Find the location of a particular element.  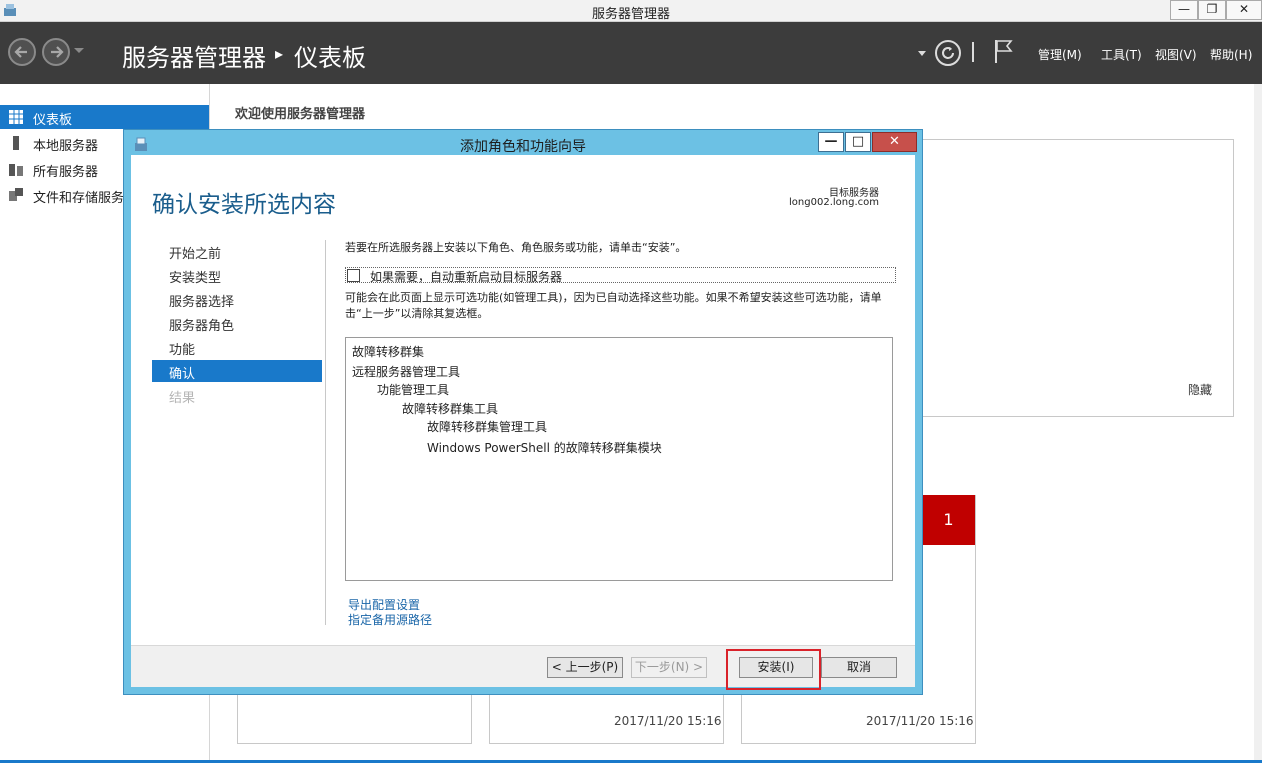

alternate-source-path-link: 指定备用源路径 is located at coordinates (390, 619).